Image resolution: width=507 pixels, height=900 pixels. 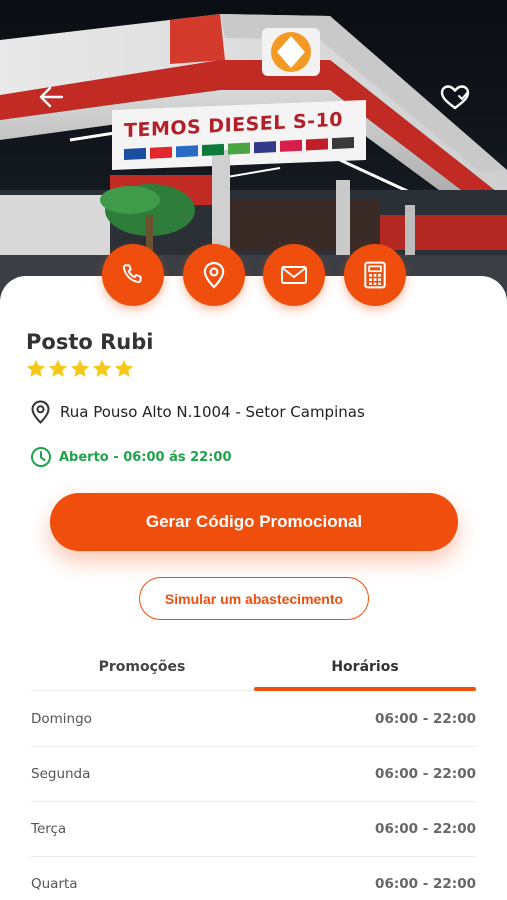 I want to click on schedule-day: Terça, so click(x=49, y=829).